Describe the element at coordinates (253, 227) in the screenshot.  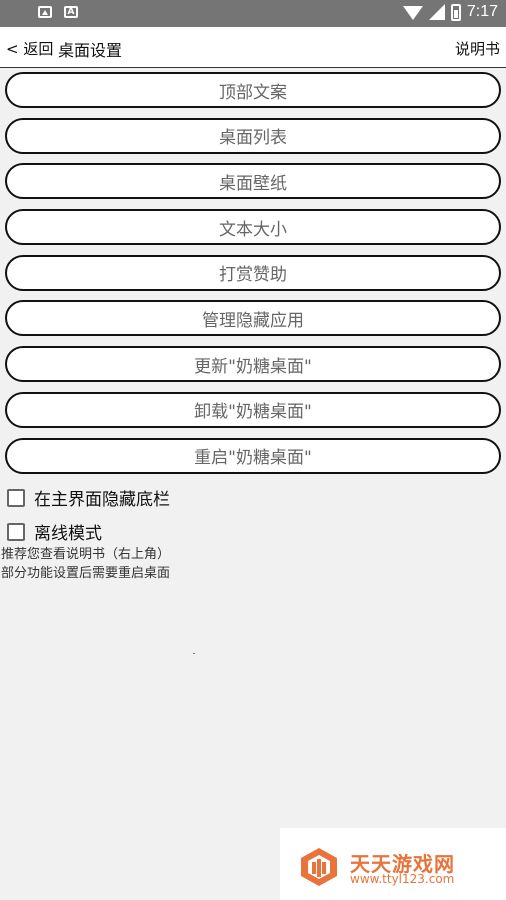
I see `text-size-button: 文本大小` at that location.